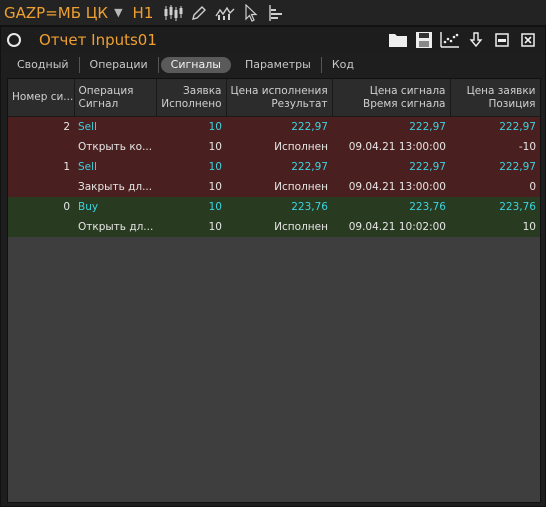  Describe the element at coordinates (476, 40) in the screenshot. I see `download-arrow-icon` at that location.